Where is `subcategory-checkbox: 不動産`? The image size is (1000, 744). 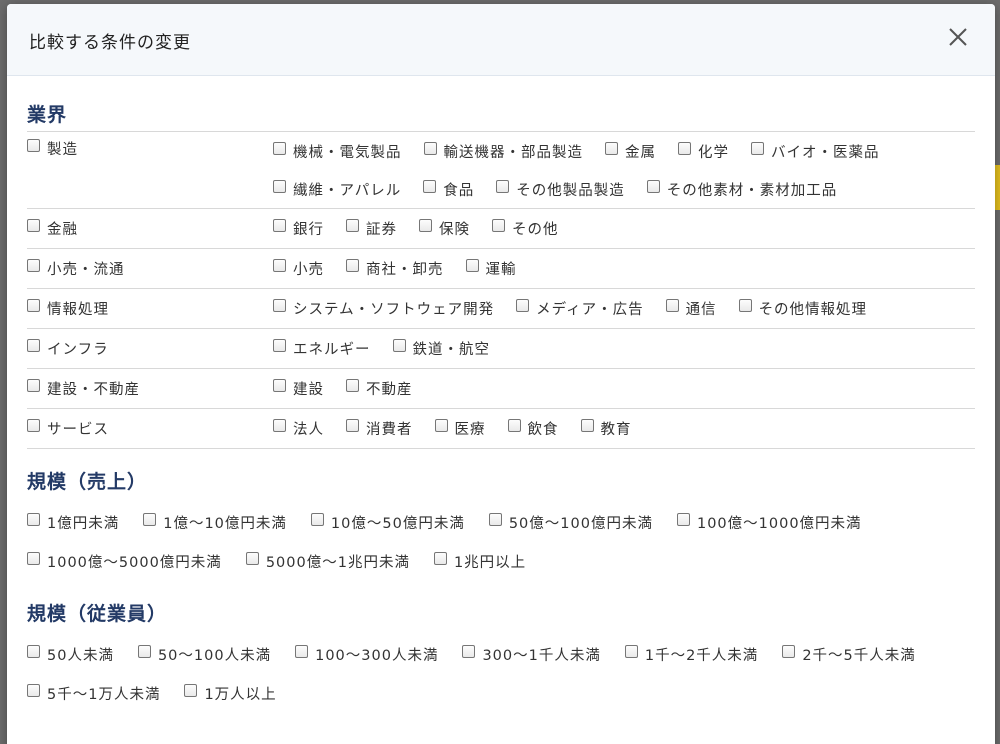
subcategory-checkbox: 不動産 is located at coordinates (379, 388).